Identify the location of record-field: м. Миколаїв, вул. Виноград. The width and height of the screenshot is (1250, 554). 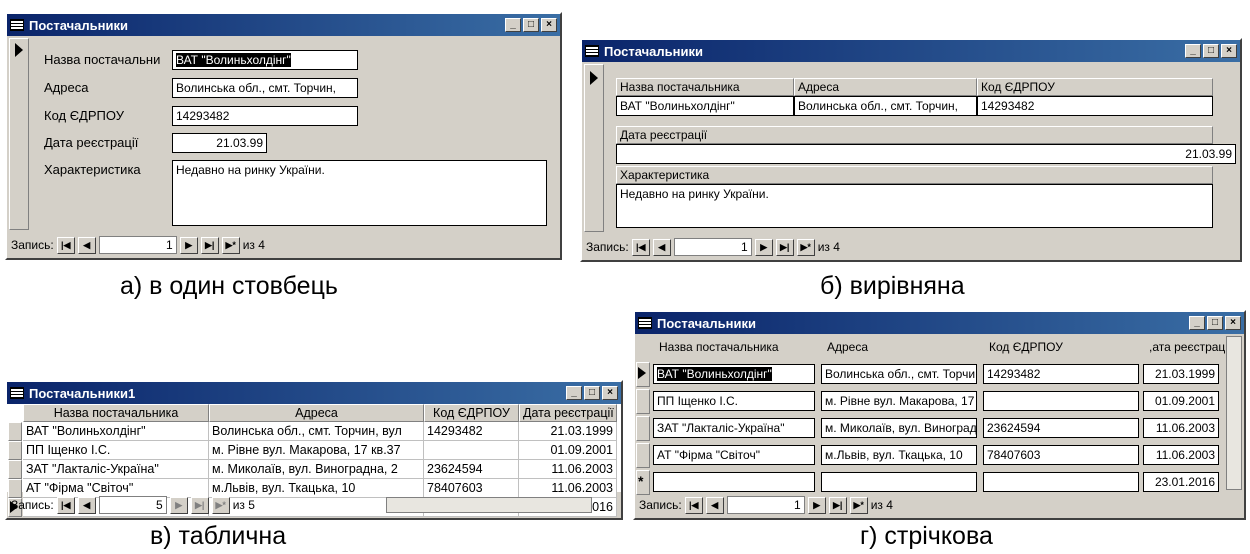
(899, 428).